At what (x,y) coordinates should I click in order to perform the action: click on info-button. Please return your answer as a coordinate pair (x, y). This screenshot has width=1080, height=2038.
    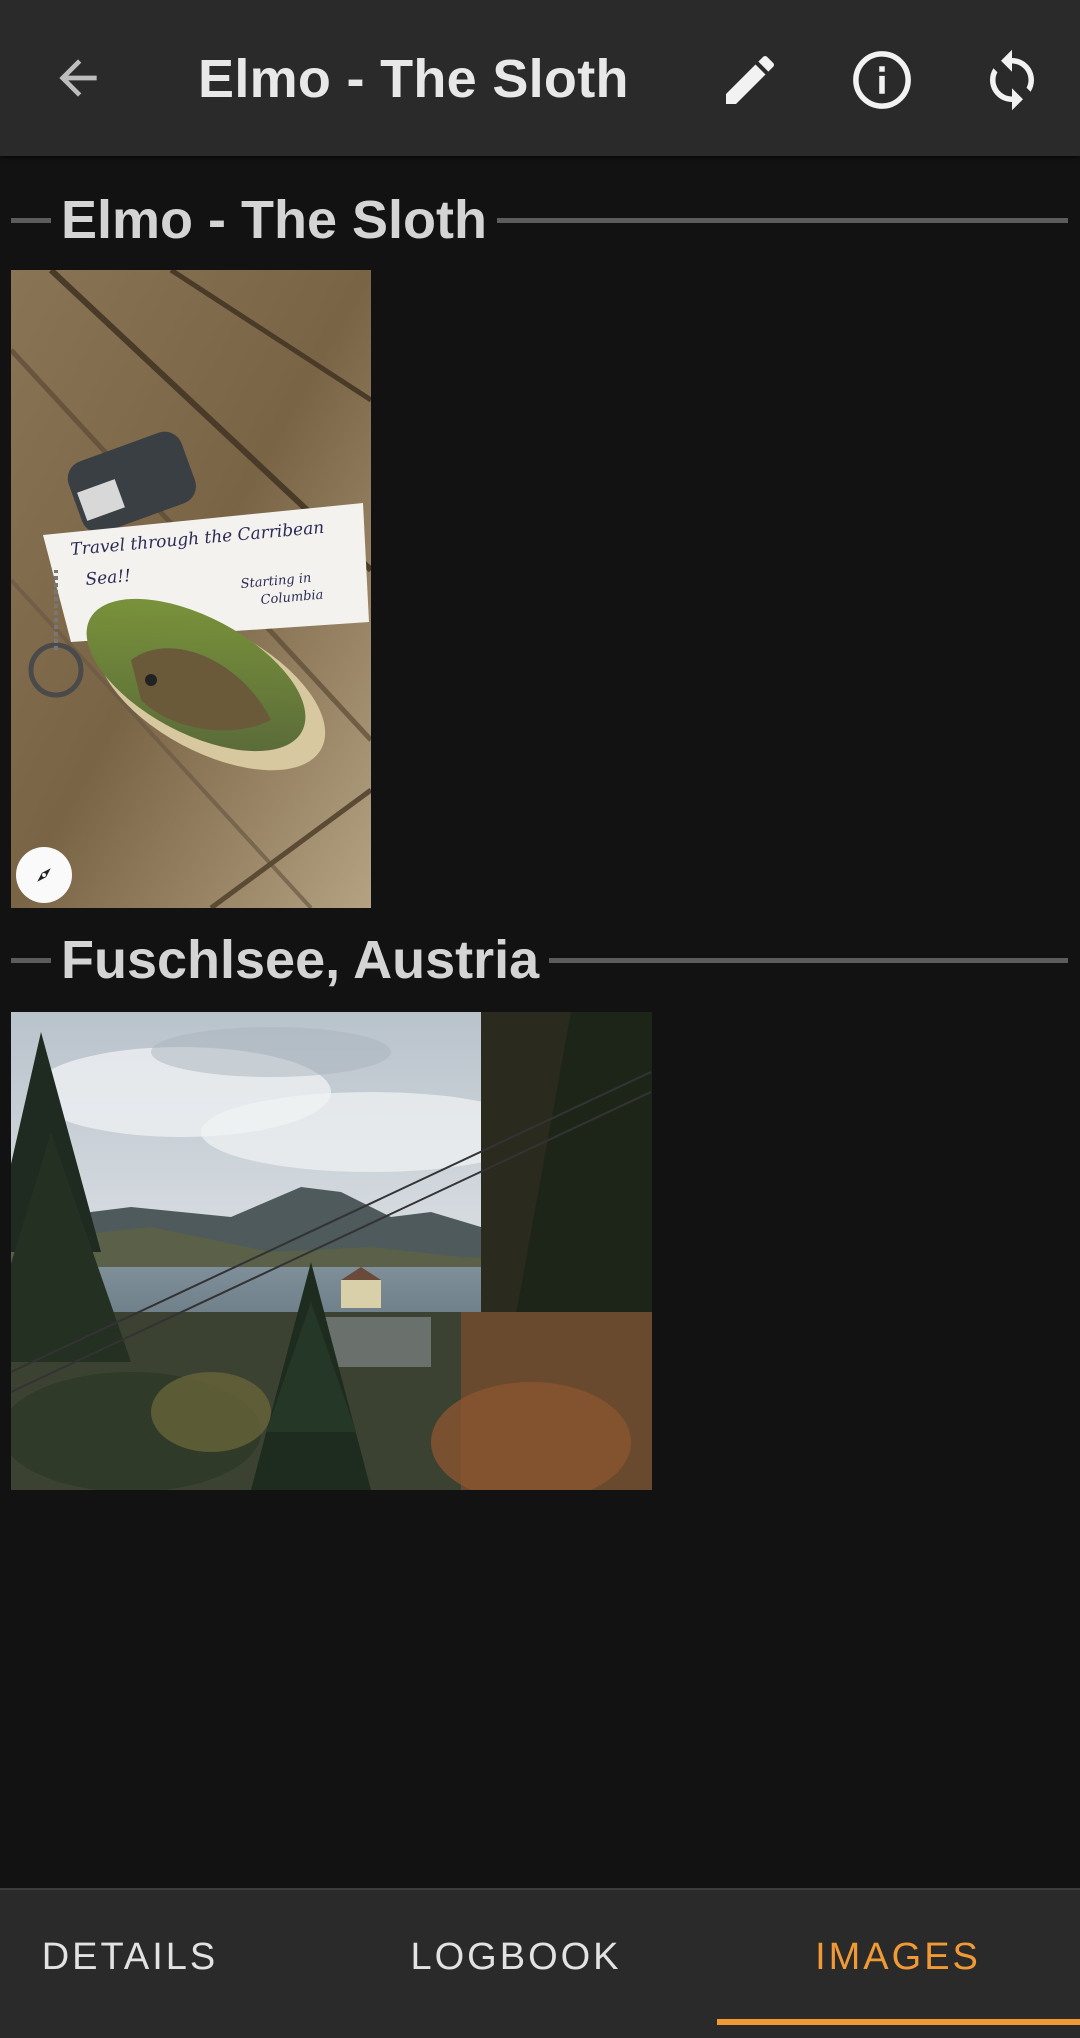
    Looking at the image, I should click on (882, 80).